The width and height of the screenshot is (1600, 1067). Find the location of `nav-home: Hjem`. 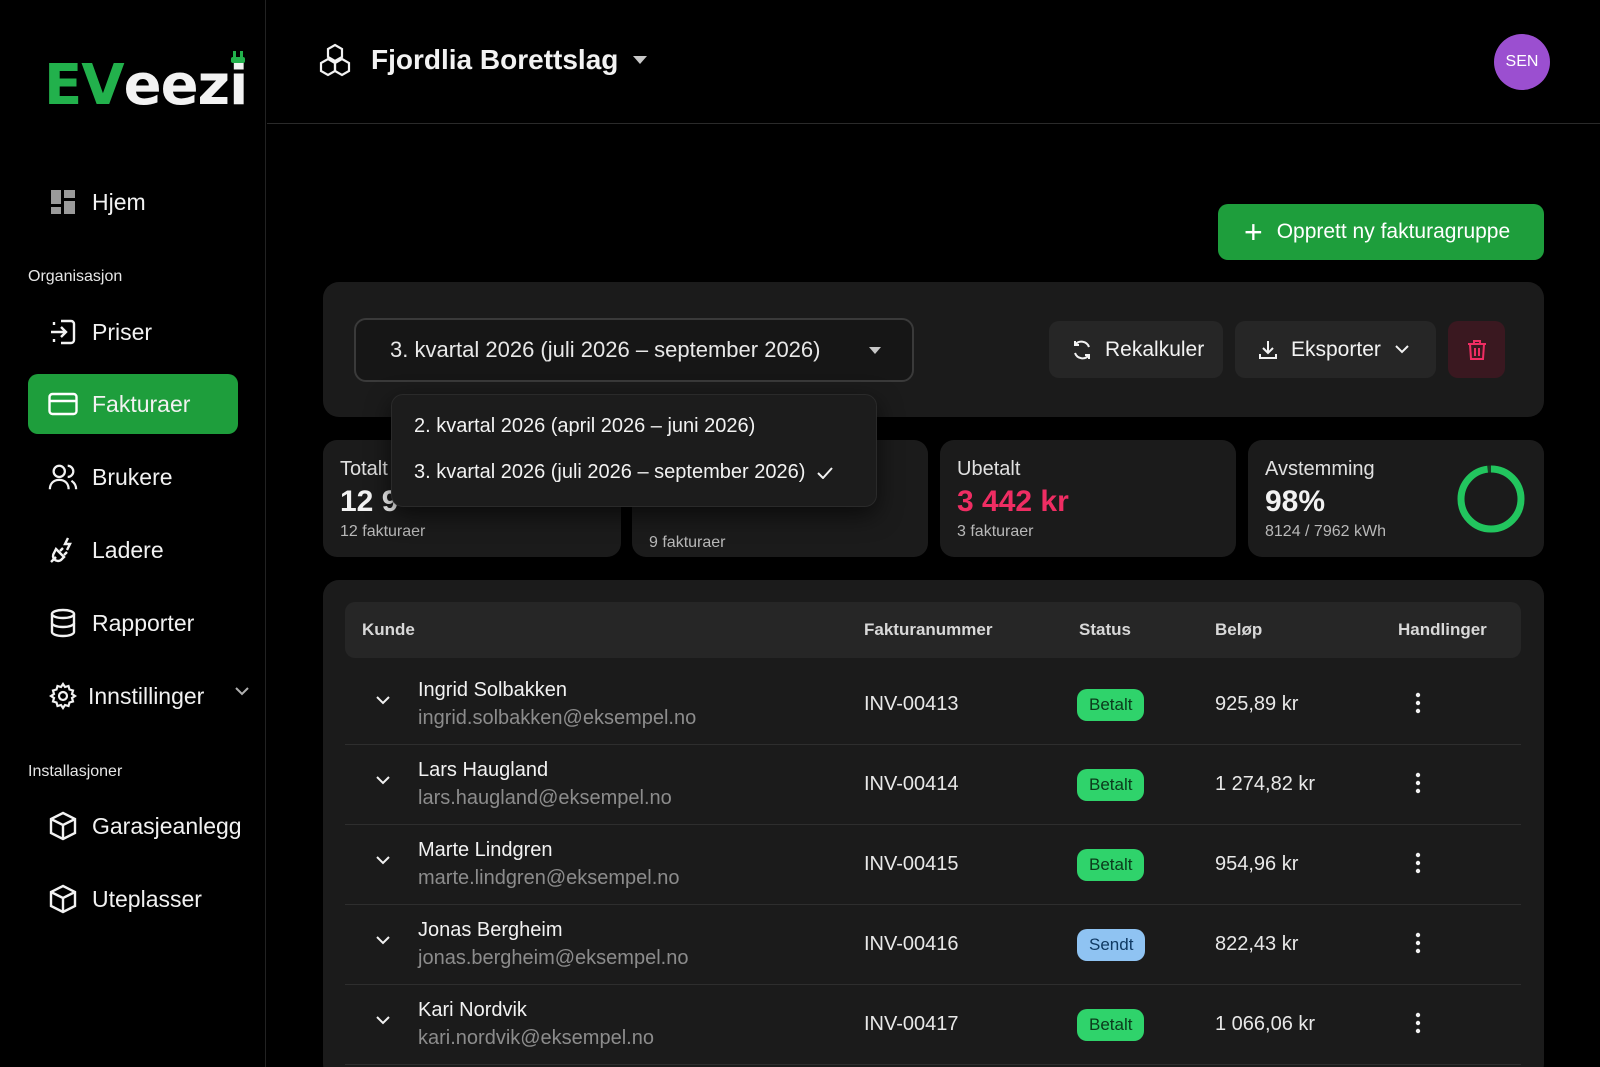

nav-home: Hjem is located at coordinates (133, 202).